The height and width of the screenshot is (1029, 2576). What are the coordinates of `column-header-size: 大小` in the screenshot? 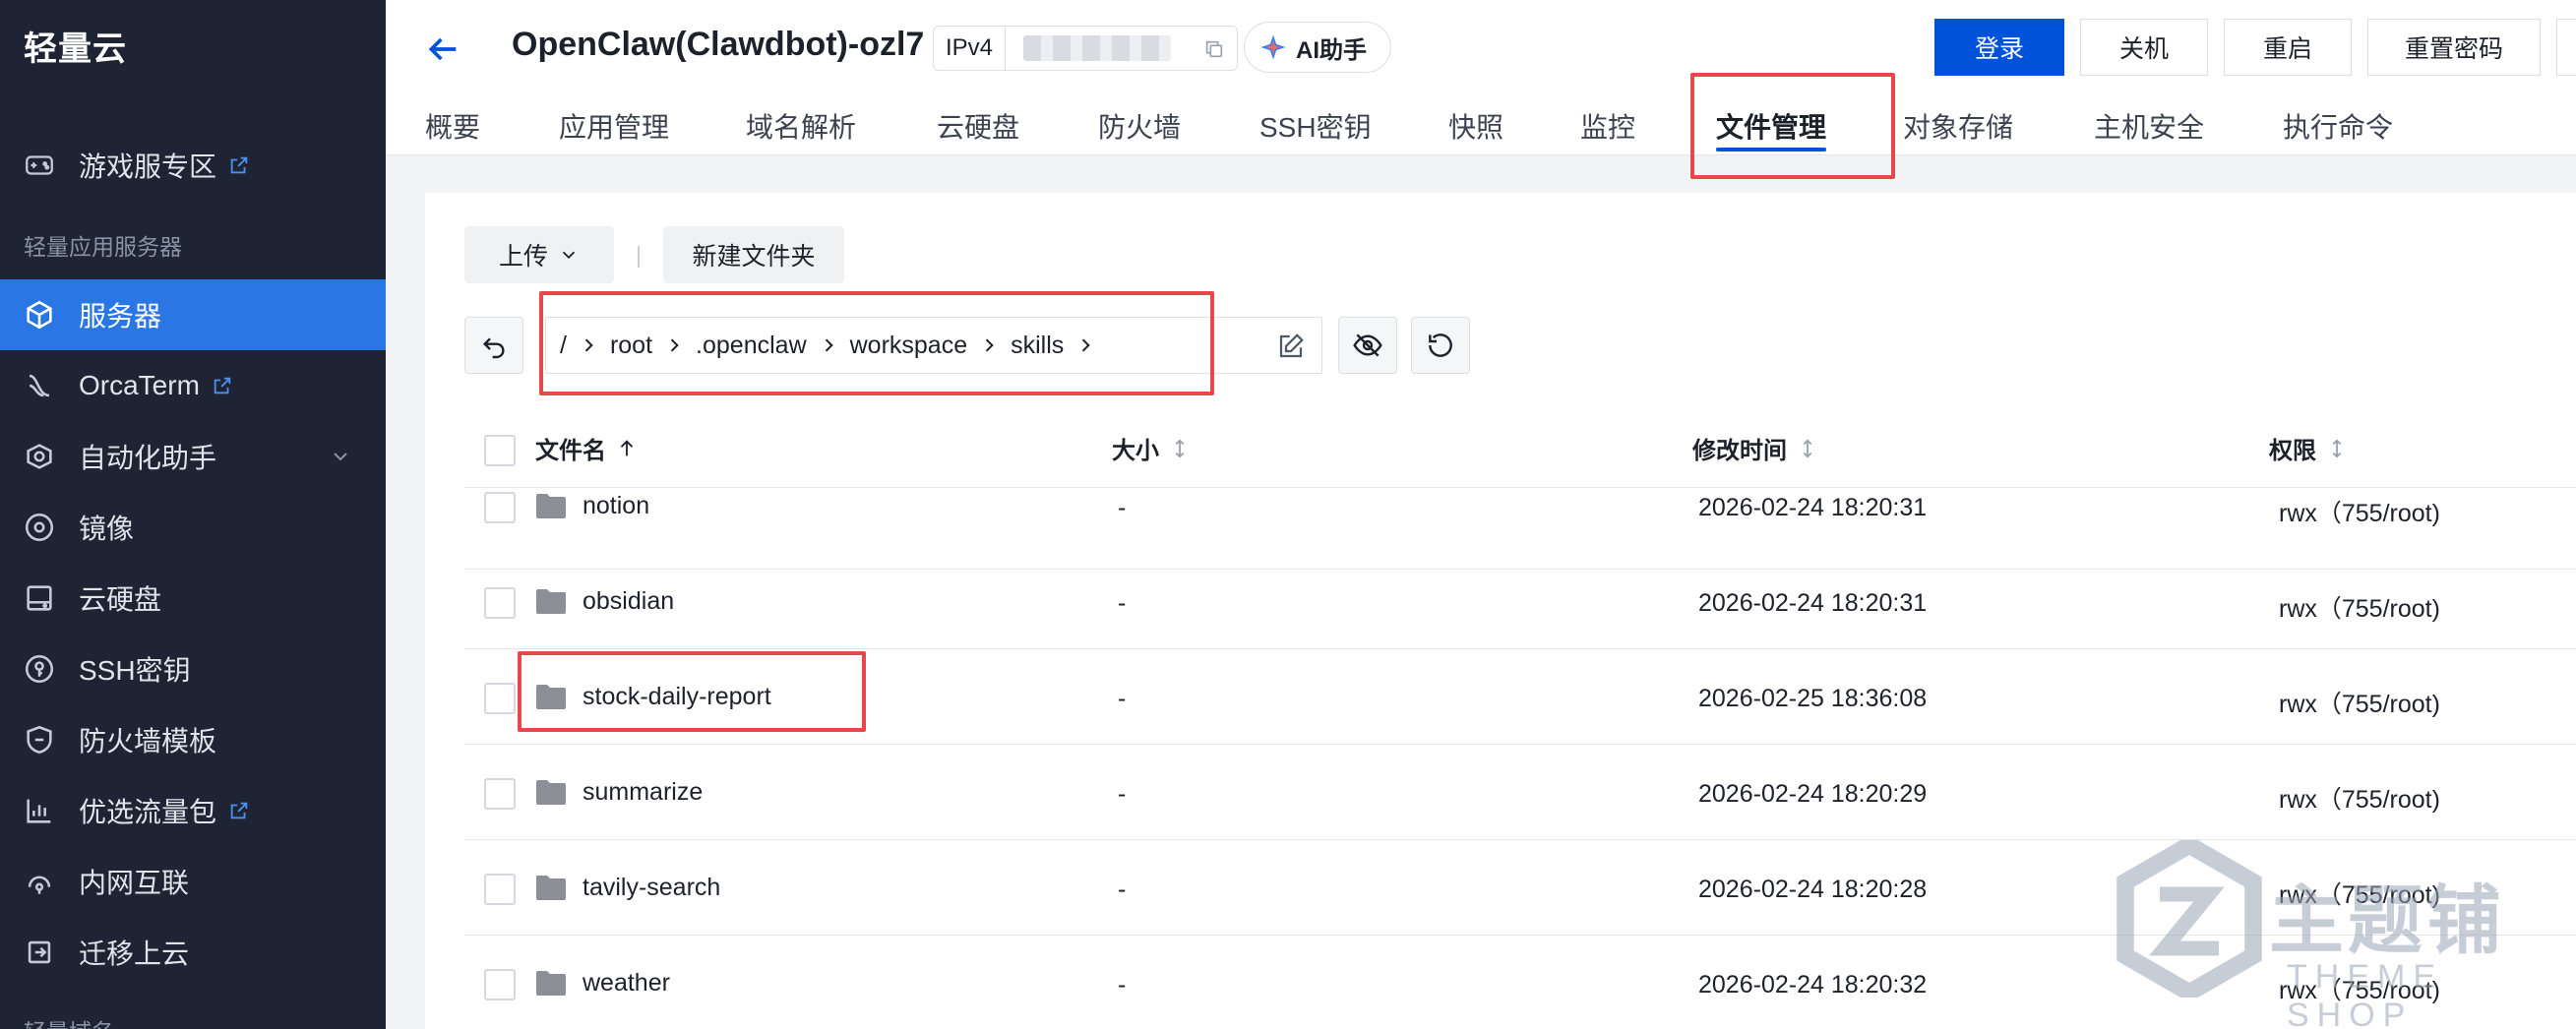 It's located at (1151, 448).